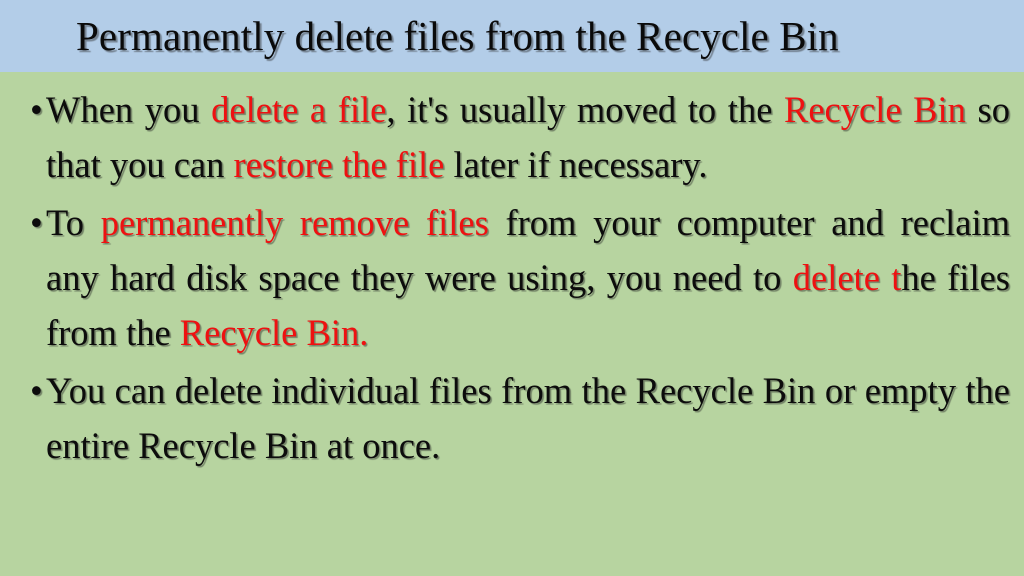 The width and height of the screenshot is (1024, 576). I want to click on bullet-2-highlight-delete: delete t, so click(847, 277).